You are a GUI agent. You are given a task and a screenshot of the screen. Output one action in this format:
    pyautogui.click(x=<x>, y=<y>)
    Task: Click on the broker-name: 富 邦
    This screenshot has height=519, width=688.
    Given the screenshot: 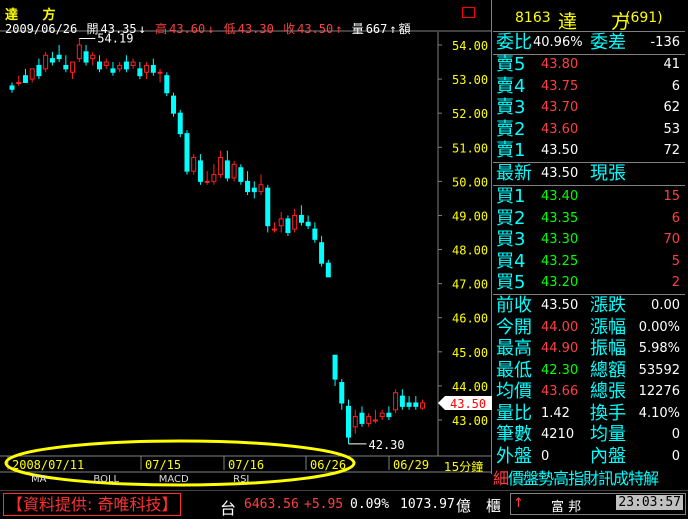 What is the action you would take?
    pyautogui.click(x=566, y=507)
    